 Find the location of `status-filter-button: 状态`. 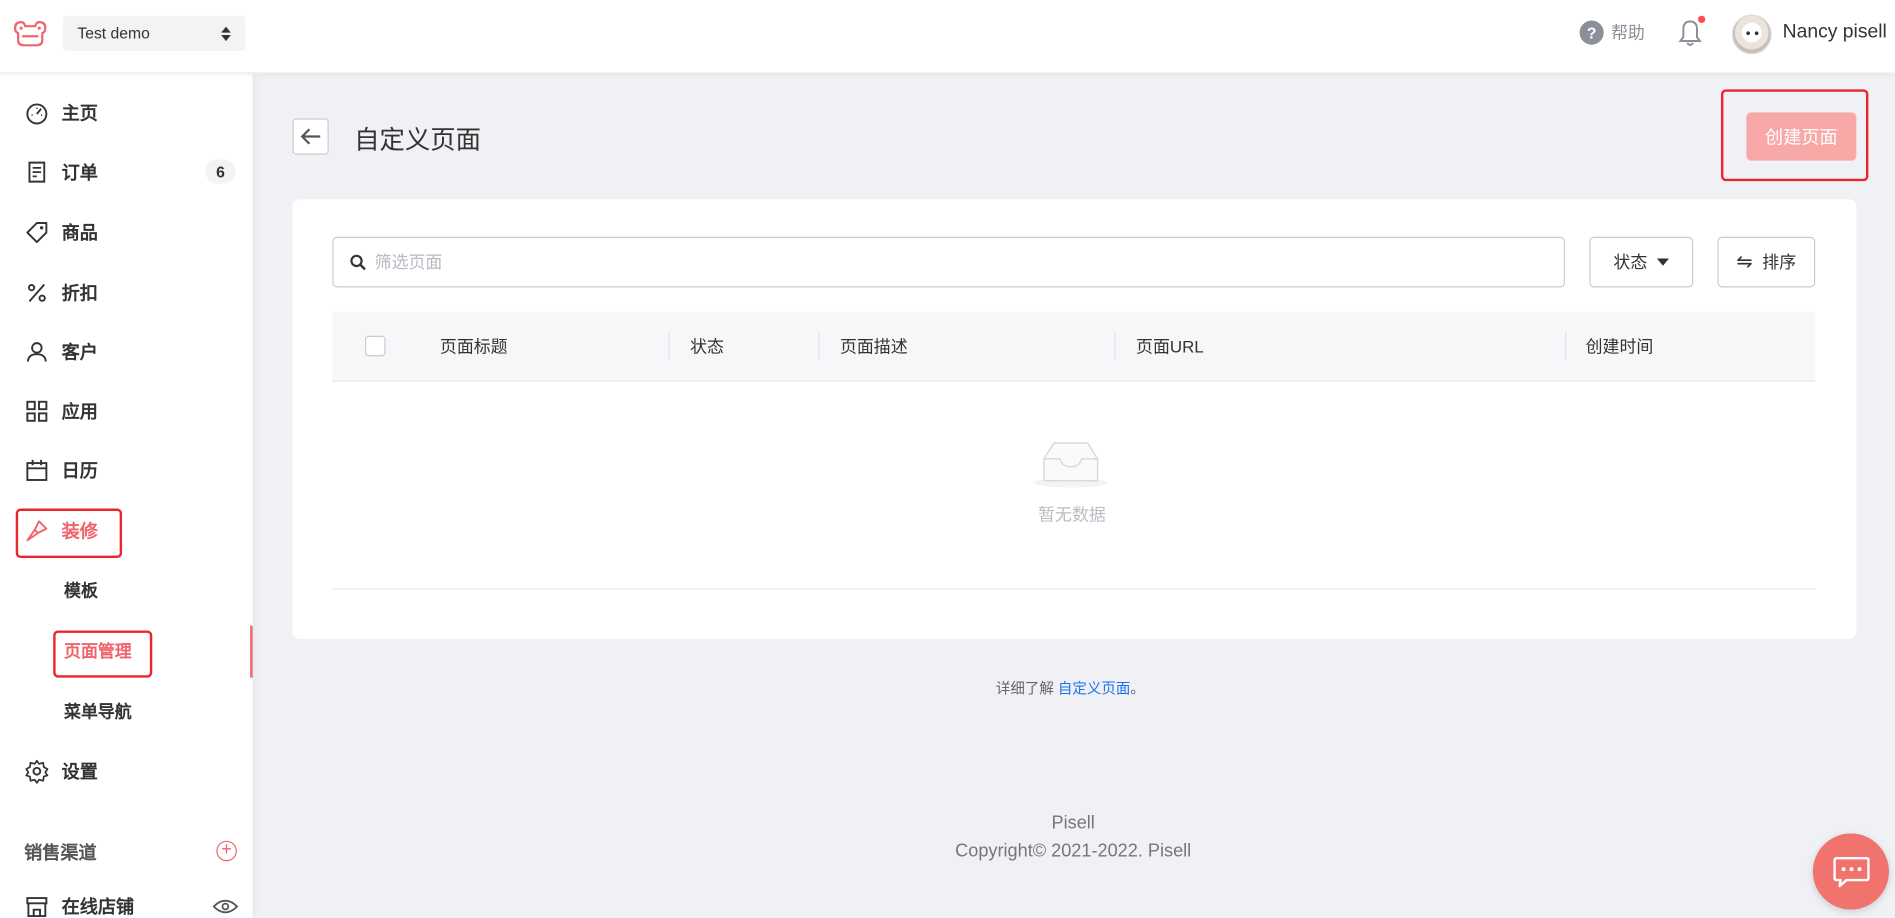

status-filter-button: 状态 is located at coordinates (1641, 262).